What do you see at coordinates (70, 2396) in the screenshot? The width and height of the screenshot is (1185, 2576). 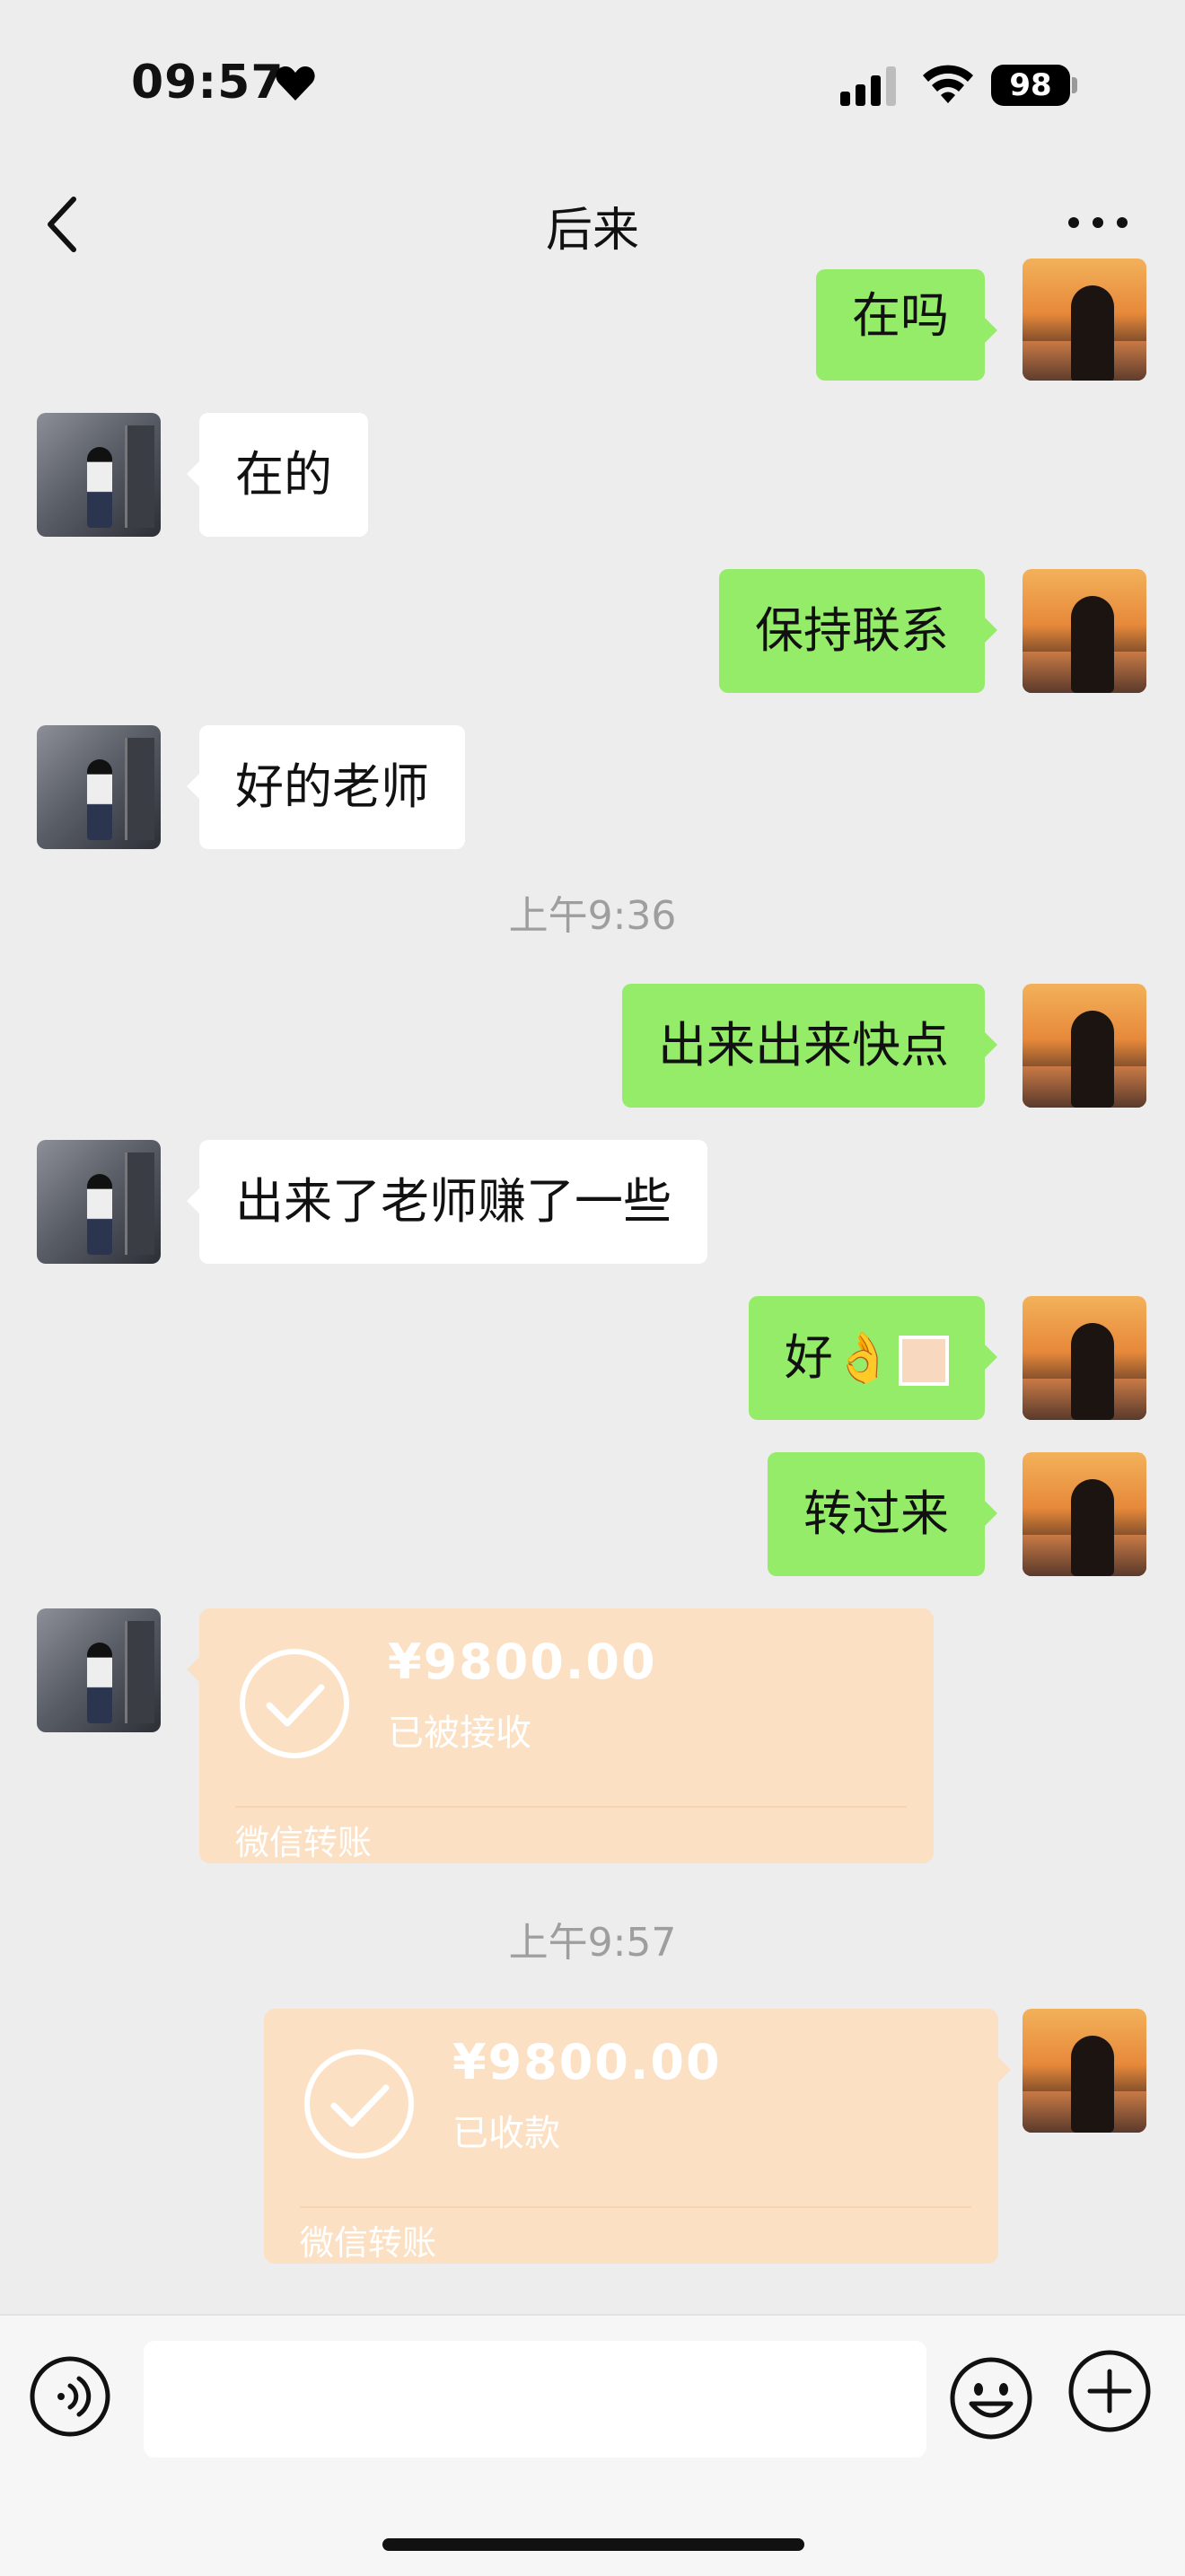 I see `voice-icon` at bounding box center [70, 2396].